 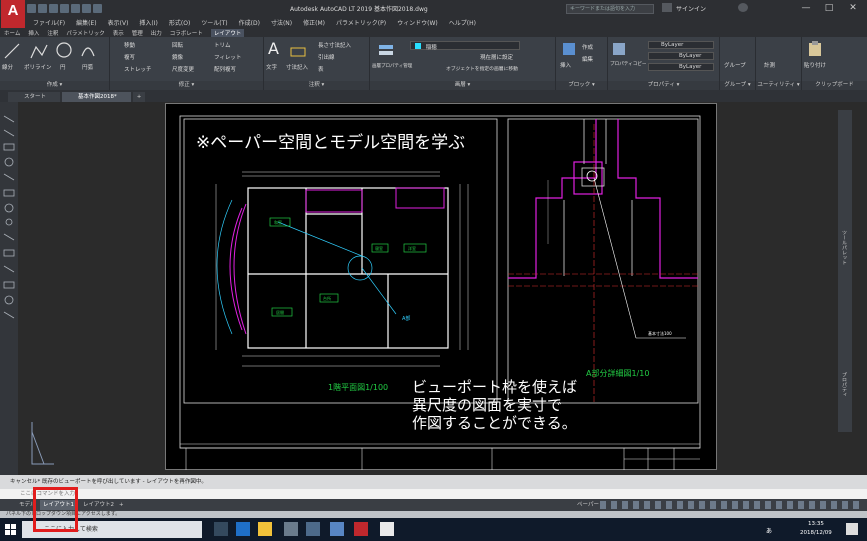 What do you see at coordinates (769, 530) in the screenshot?
I see `ime-indicator: あ` at bounding box center [769, 530].